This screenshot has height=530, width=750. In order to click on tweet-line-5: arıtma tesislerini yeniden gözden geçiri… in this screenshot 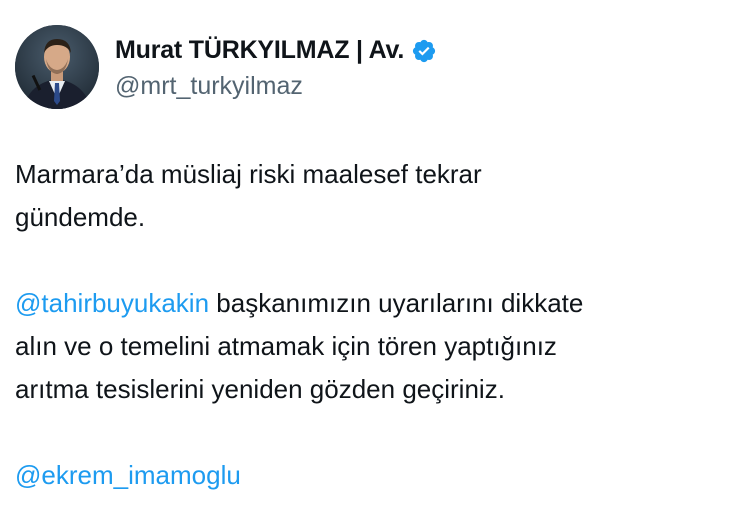, I will do `click(260, 389)`.